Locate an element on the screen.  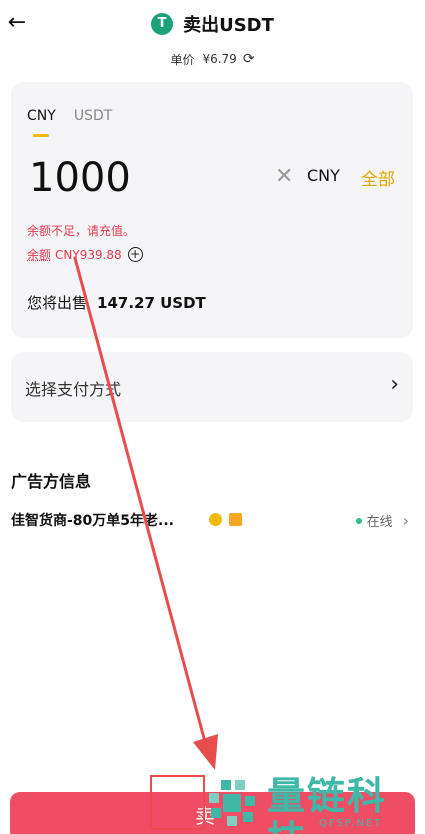
price-row: 单价 ¥6.79 ⟳ is located at coordinates (212, 59).